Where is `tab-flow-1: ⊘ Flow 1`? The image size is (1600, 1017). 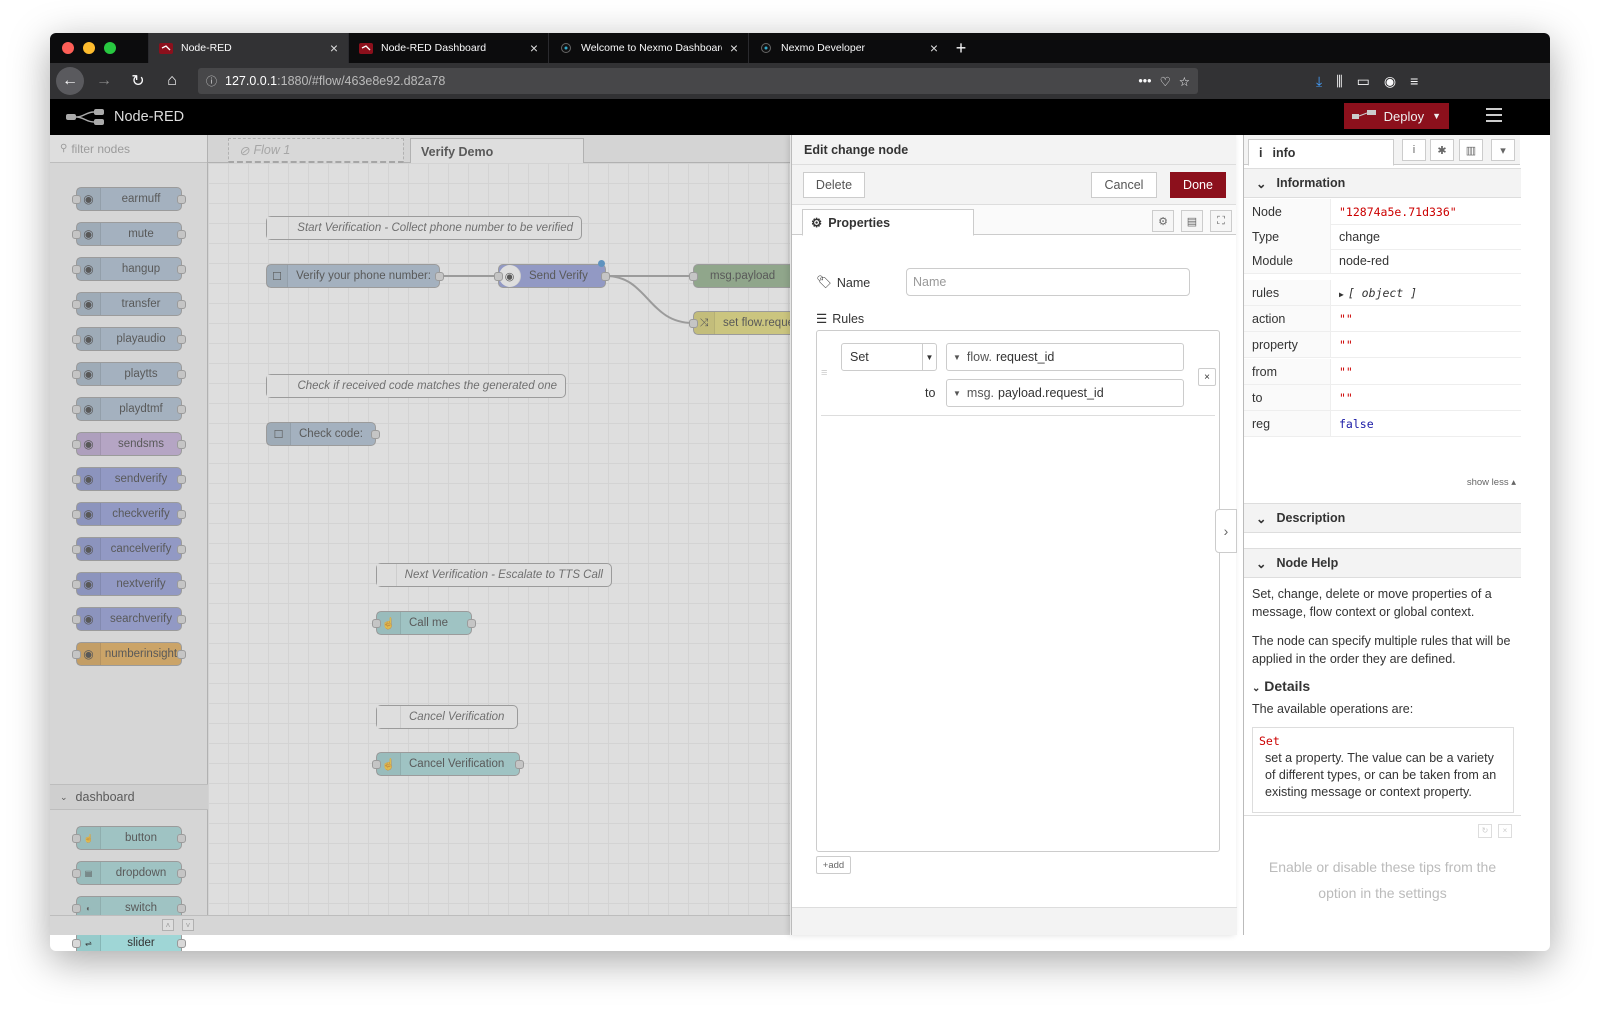
tab-flow-1: ⊘ Flow 1 is located at coordinates (316, 151).